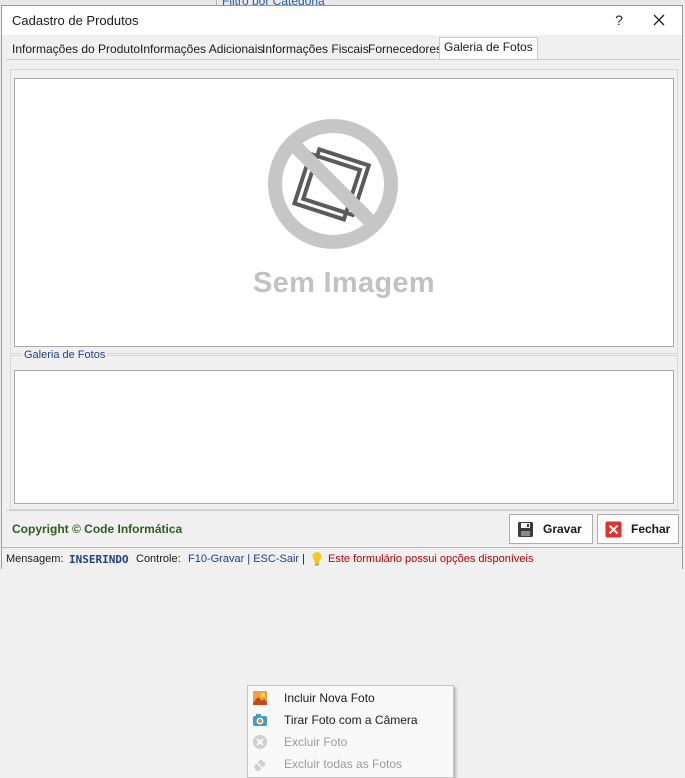 The height and width of the screenshot is (778, 685). What do you see at coordinates (342, 20) in the screenshot?
I see `title-bar: Cadastro de Produtos ?` at bounding box center [342, 20].